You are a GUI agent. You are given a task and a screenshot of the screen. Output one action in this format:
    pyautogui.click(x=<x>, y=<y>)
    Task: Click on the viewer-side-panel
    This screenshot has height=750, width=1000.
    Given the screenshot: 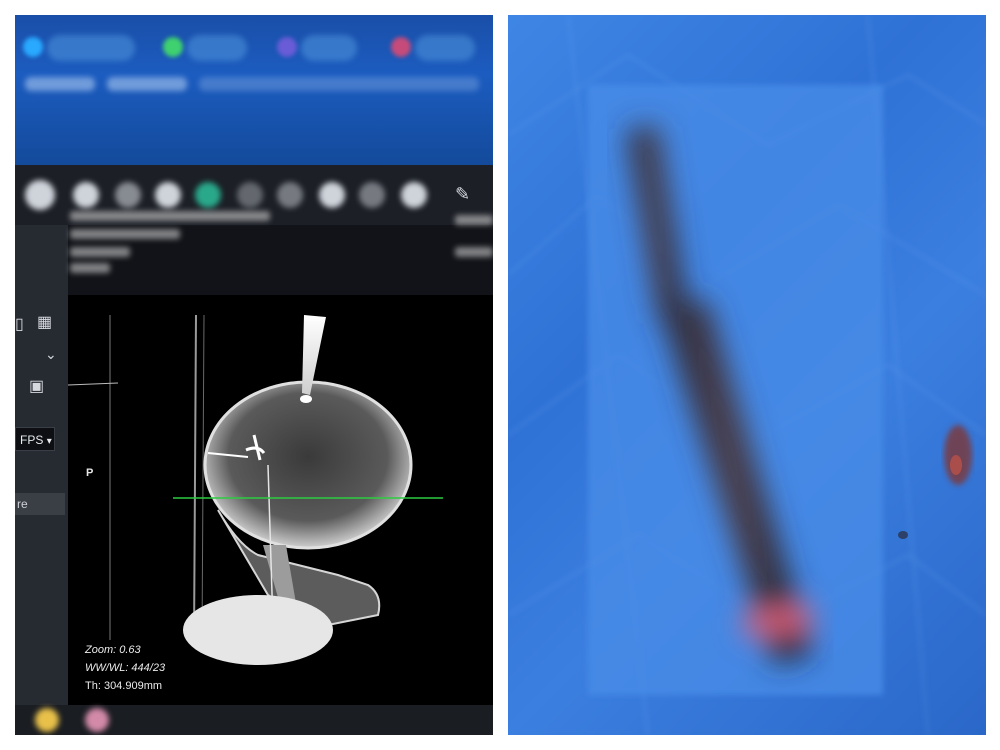 What is the action you would take?
    pyautogui.click(x=41, y=465)
    